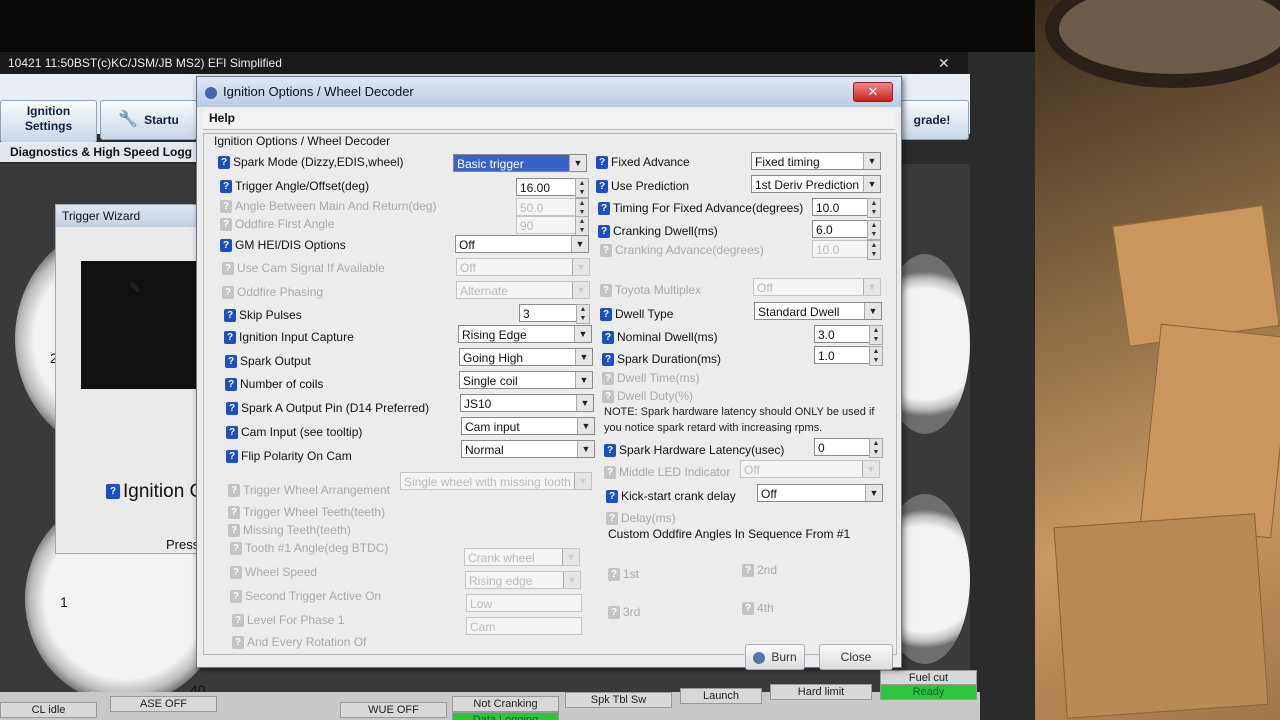  Describe the element at coordinates (848, 335) in the screenshot. I see `nominal-dwell-input: 3.0 ▲ ▼` at that location.